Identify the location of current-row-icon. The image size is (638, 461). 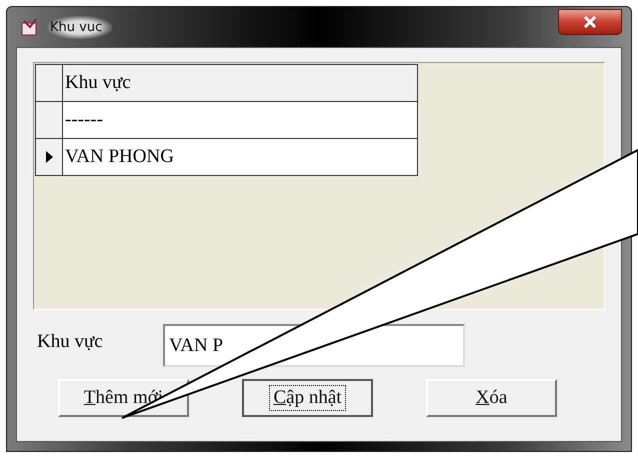
(49, 157).